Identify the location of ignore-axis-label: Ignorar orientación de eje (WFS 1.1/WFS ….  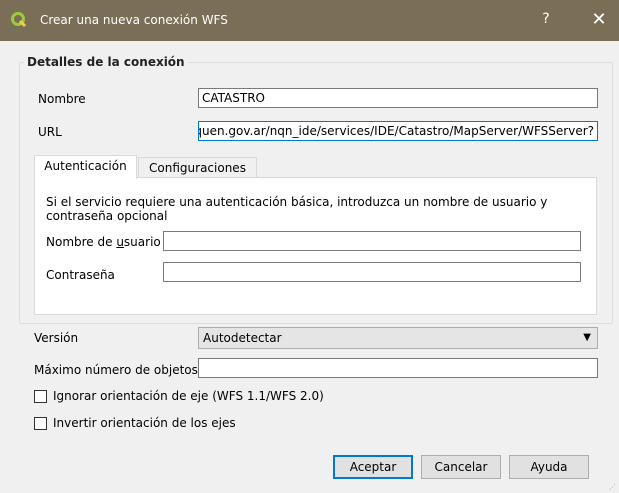
(188, 396).